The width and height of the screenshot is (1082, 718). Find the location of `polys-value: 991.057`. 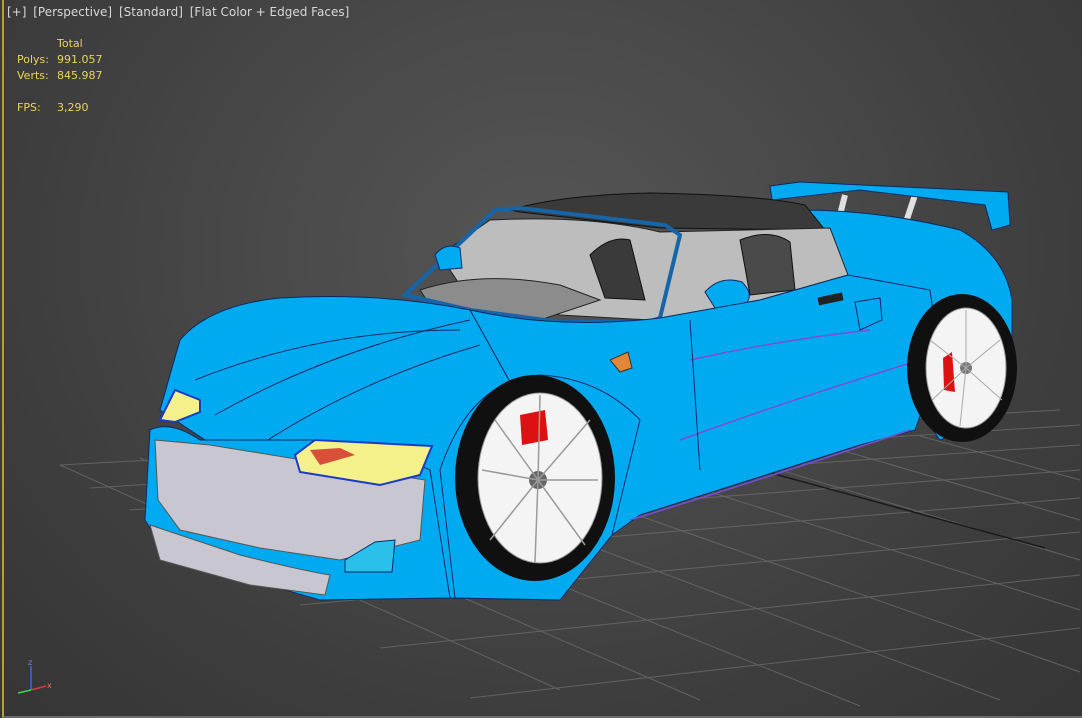

polys-value: 991.057 is located at coordinates (80, 59).